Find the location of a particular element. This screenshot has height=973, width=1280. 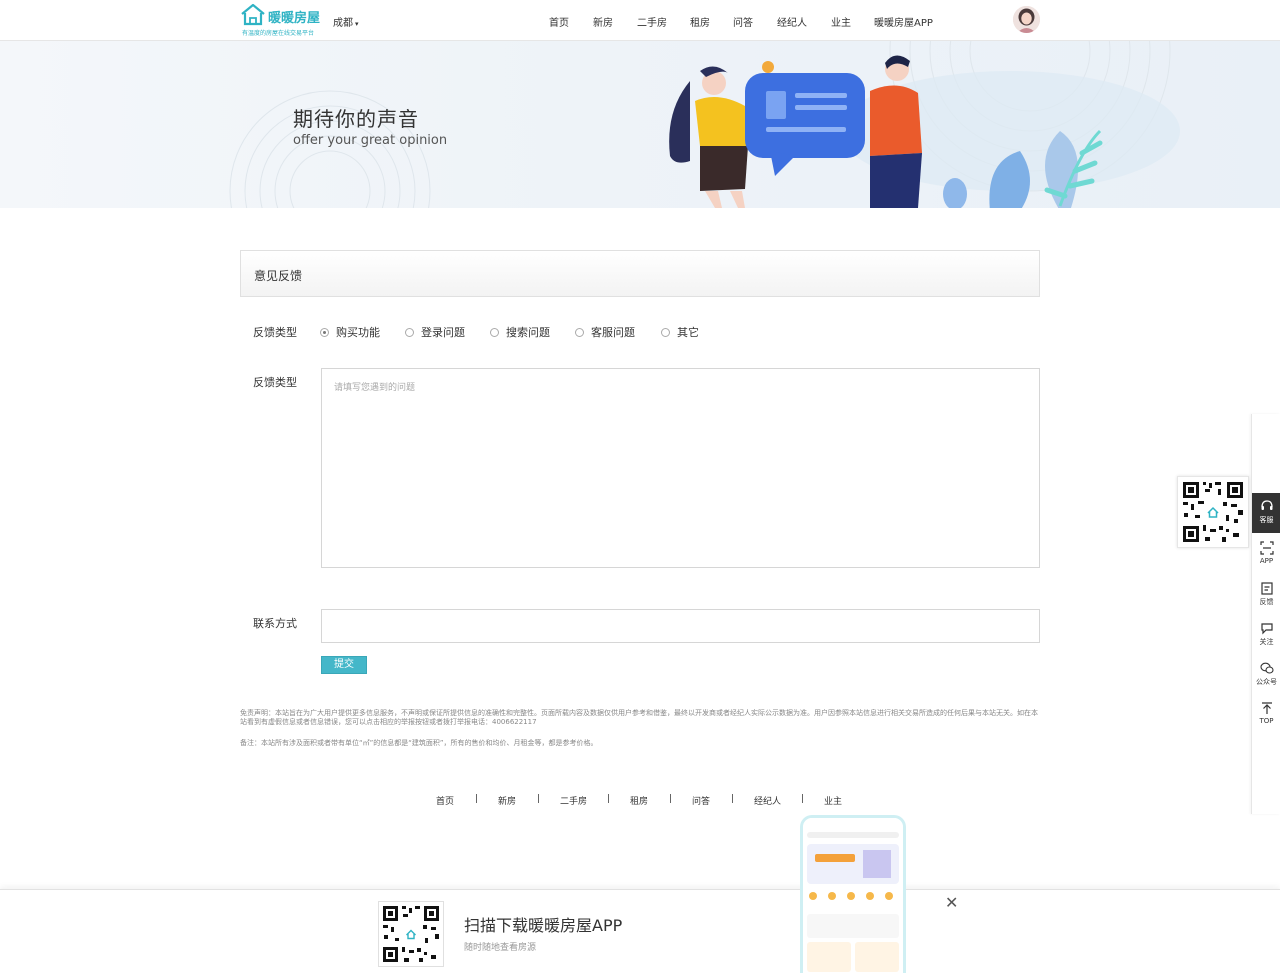

download-qr is located at coordinates (411, 934).